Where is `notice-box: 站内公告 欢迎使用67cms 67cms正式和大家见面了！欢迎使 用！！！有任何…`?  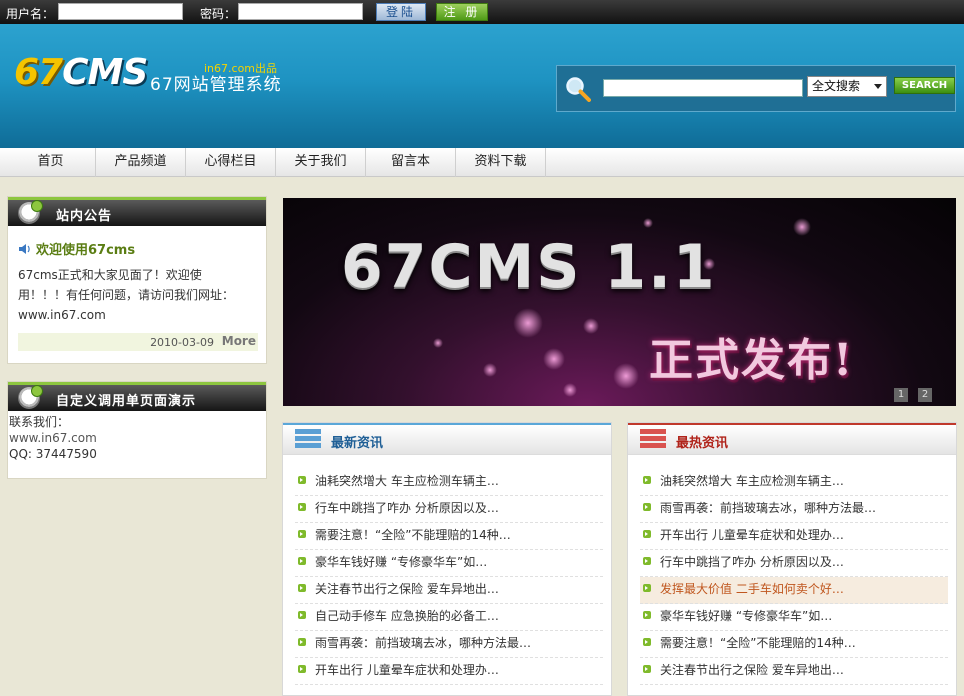 notice-box: 站内公告 欢迎使用67cms 67cms正式和大家见面了！欢迎使 用！！！有任何… is located at coordinates (137, 280).